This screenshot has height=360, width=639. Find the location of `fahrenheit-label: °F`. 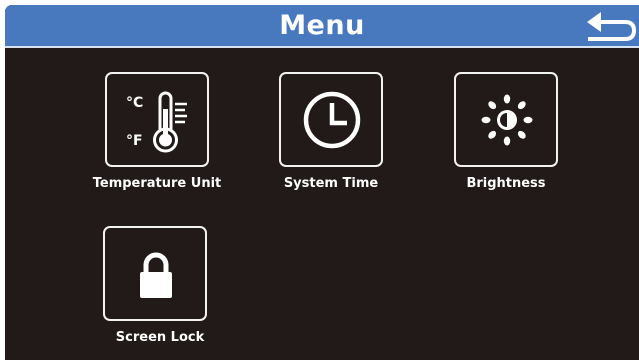

fahrenheit-label: °F is located at coordinates (134, 141).